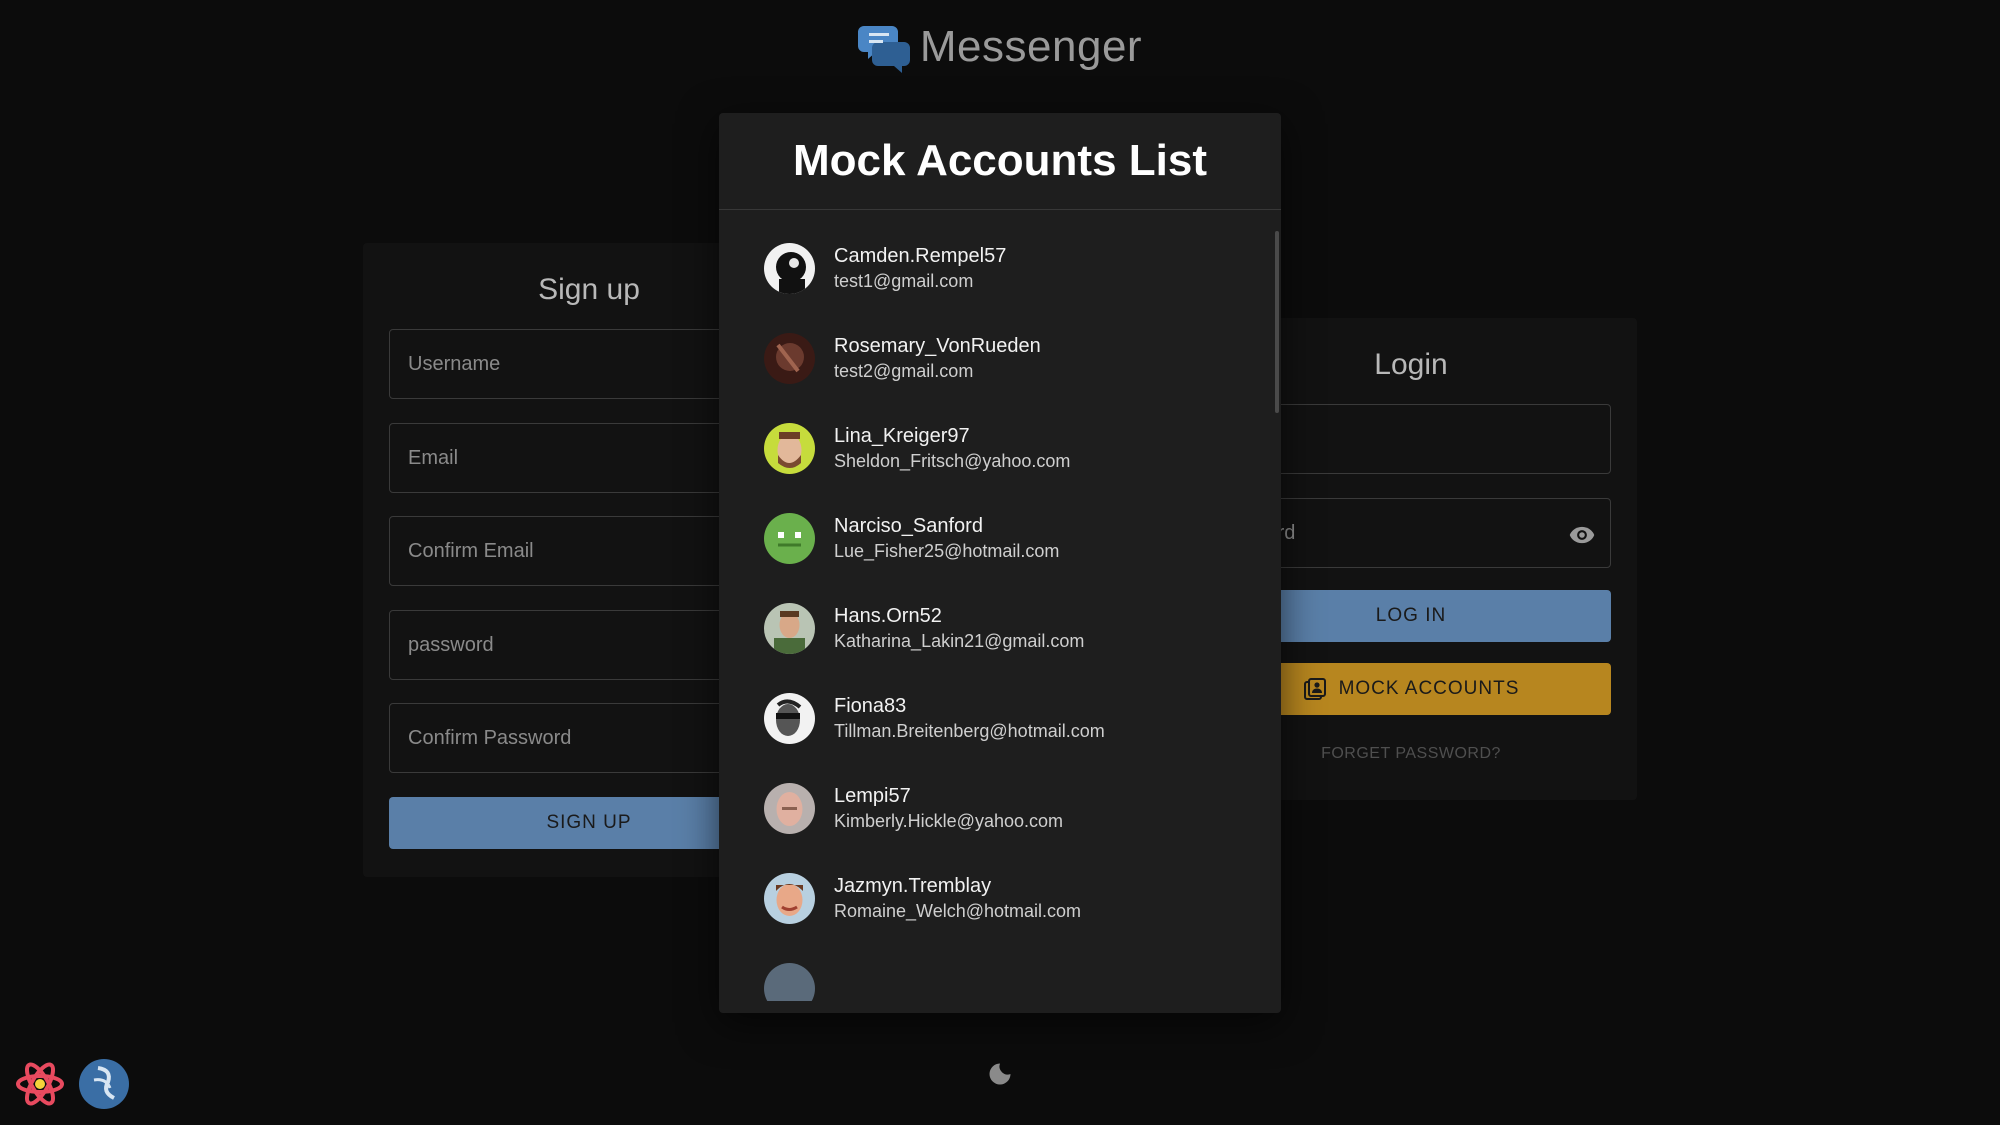 The height and width of the screenshot is (1125, 2000). I want to click on password-placeholder: password, so click(451, 645).